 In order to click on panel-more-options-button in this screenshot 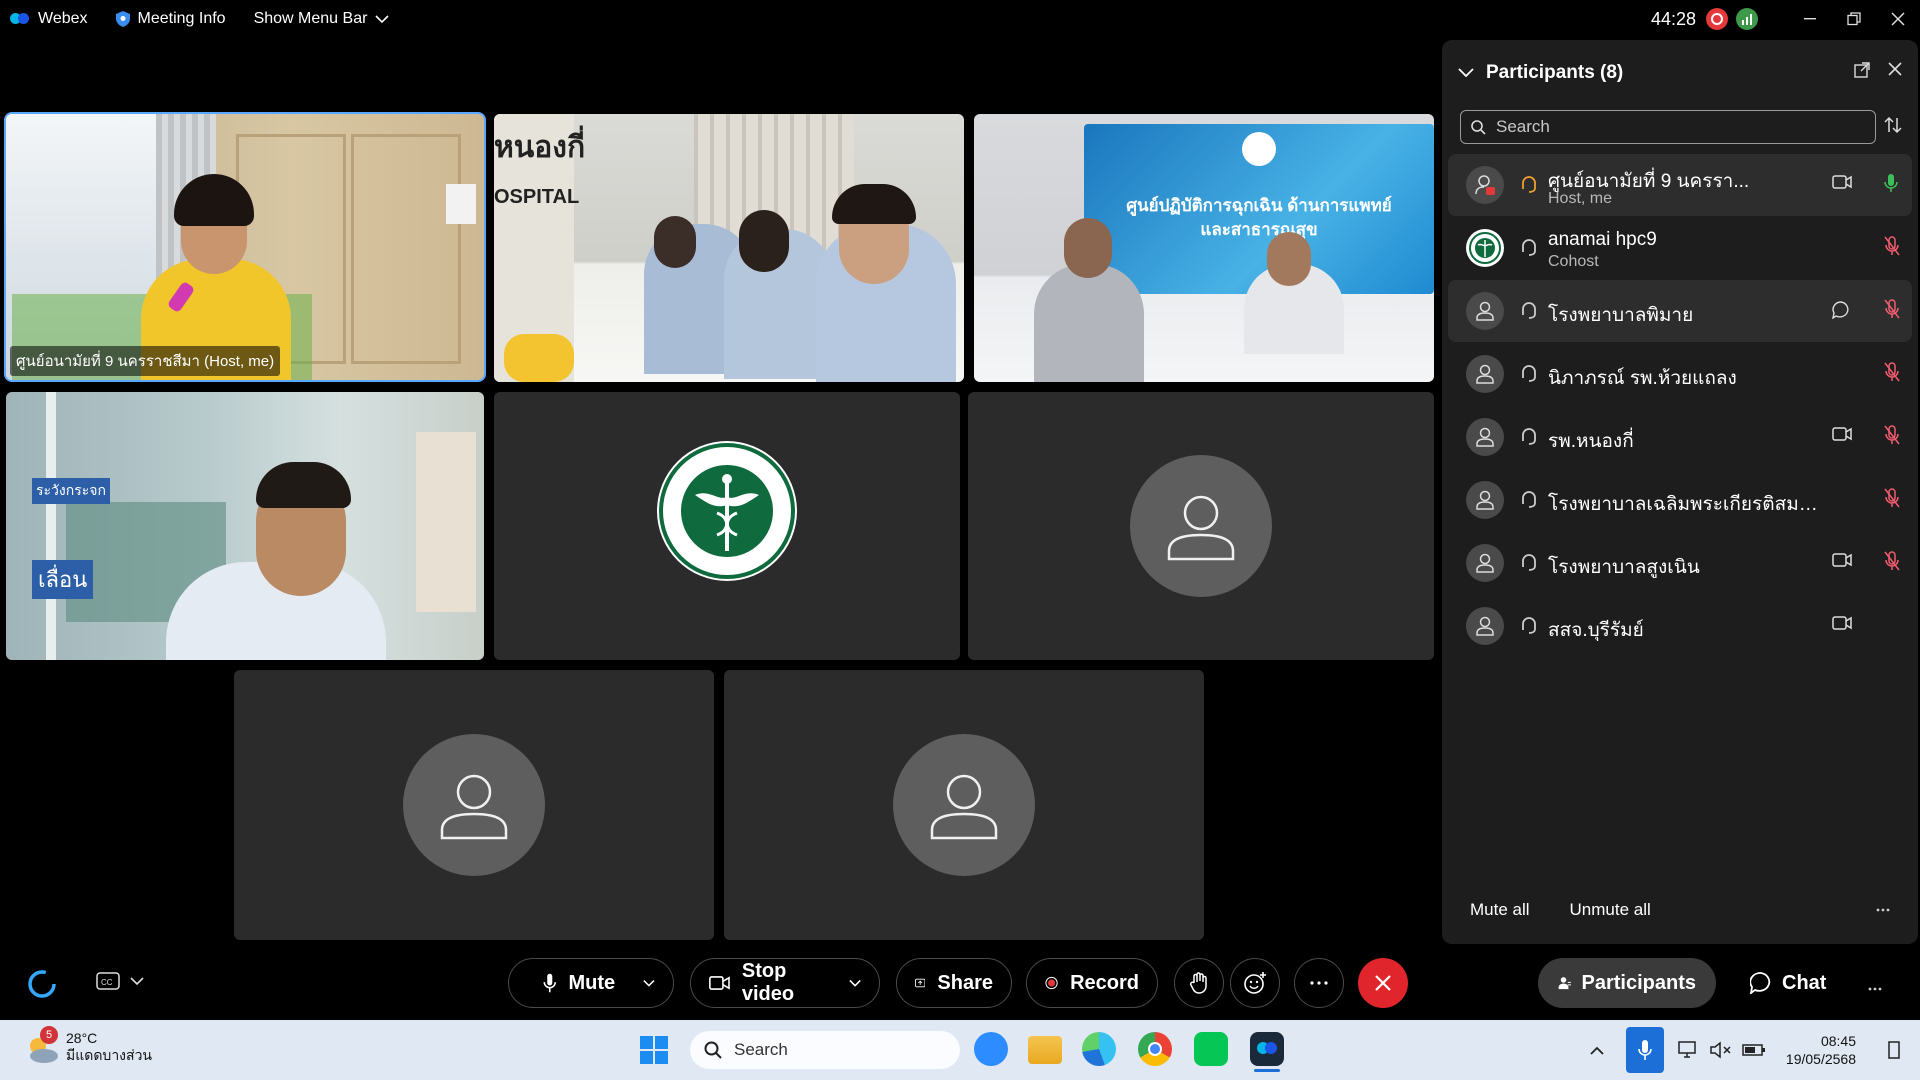, I will do `click(1883, 906)`.